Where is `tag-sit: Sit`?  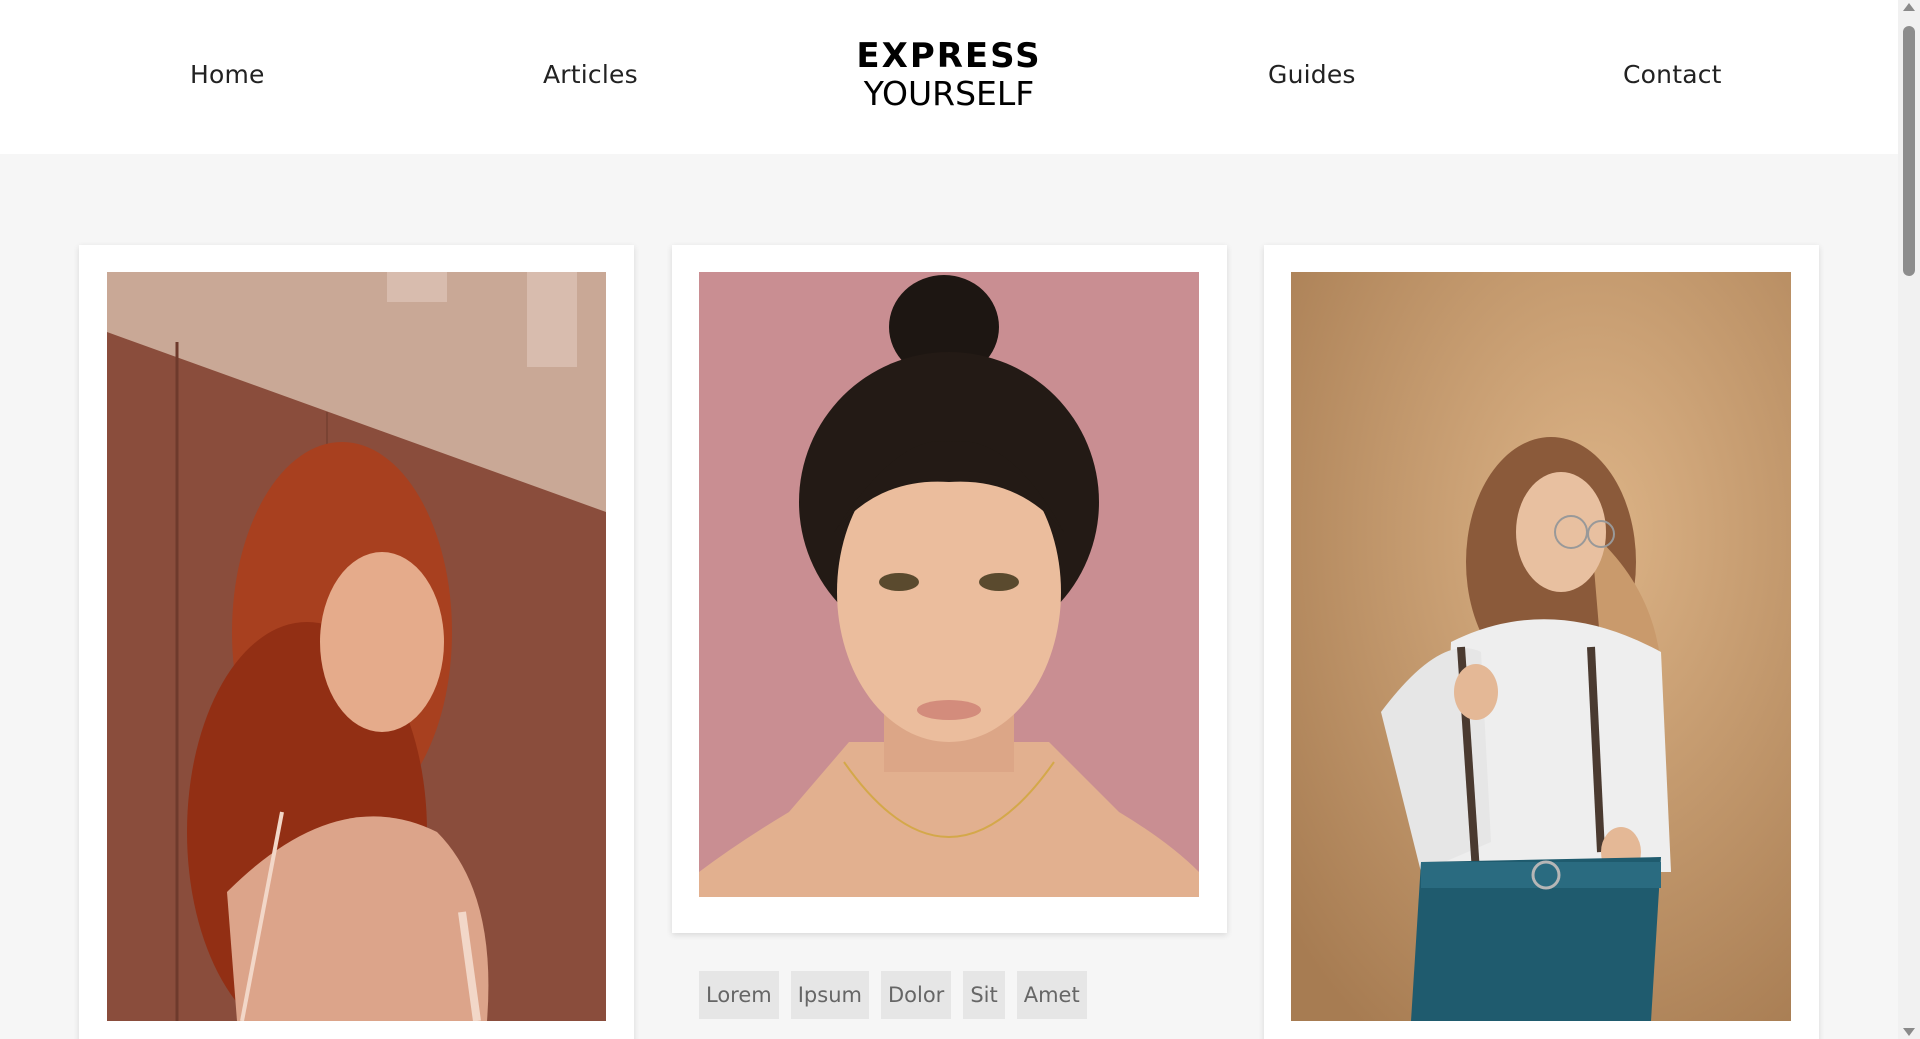
tag-sit: Sit is located at coordinates (984, 995).